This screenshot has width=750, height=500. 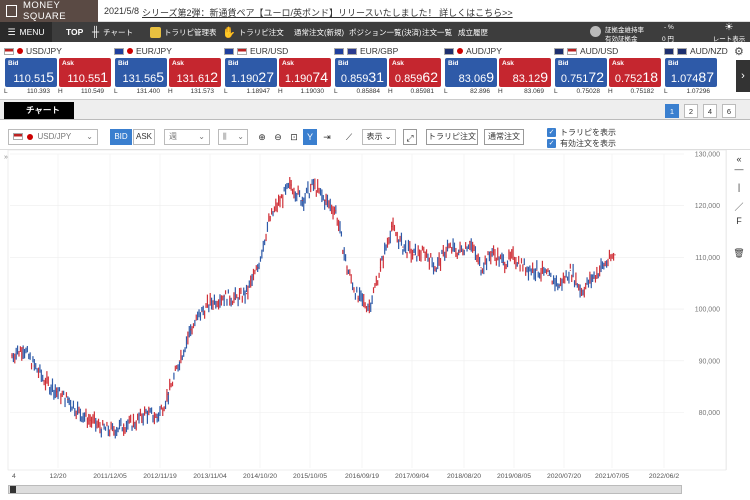 I want to click on trend-line-tool-icon: ／, so click(x=738, y=206).